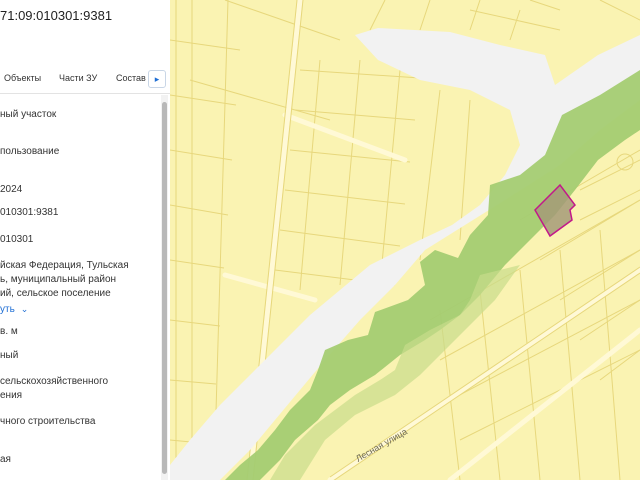 The width and height of the screenshot is (640, 480). I want to click on field-quarter: 010301, so click(17, 239).